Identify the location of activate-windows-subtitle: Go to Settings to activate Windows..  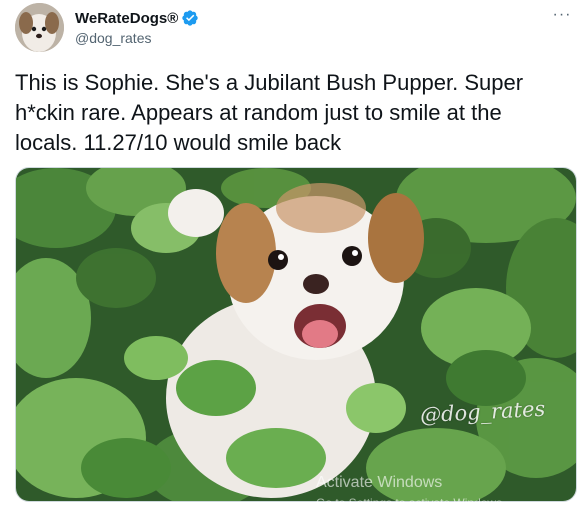
(411, 503).